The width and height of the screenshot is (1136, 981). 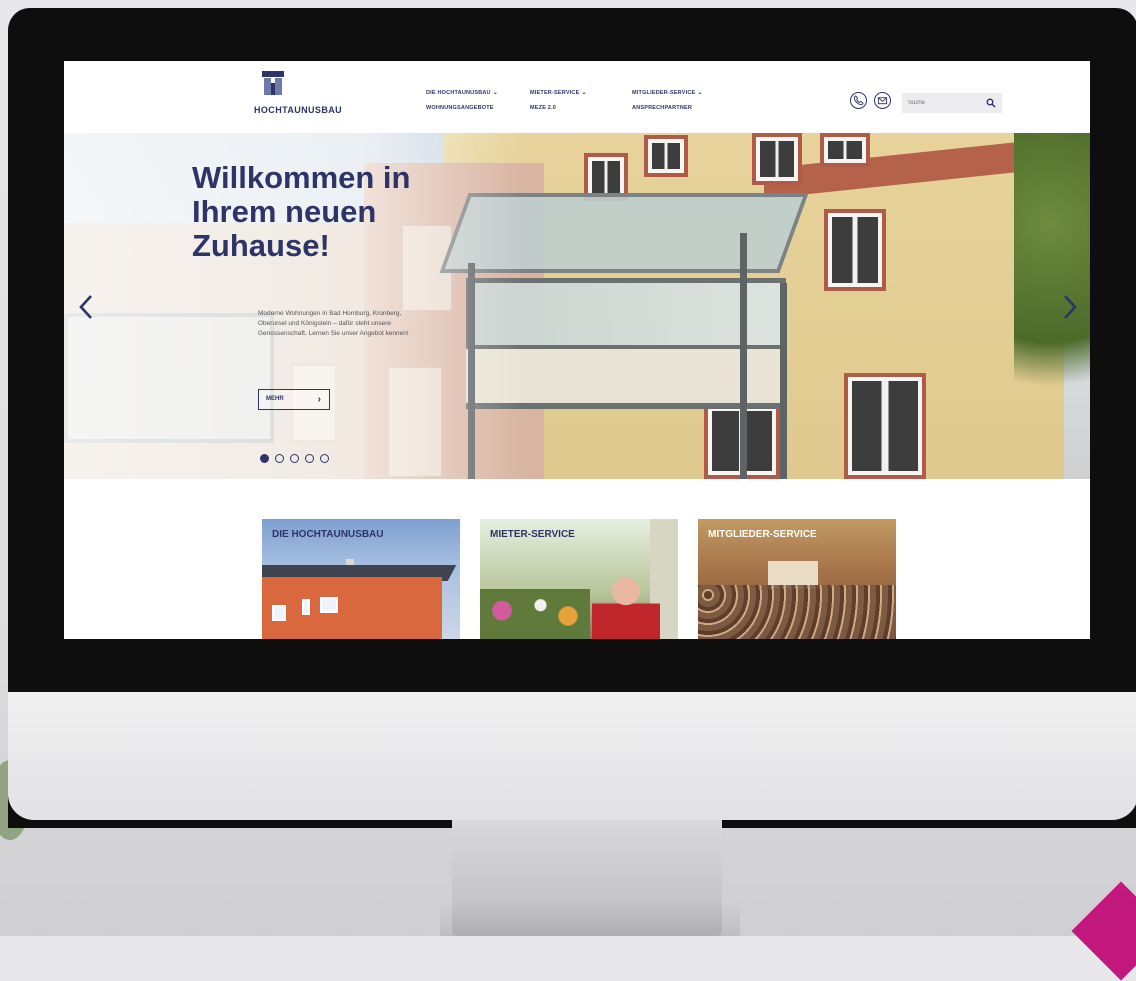 What do you see at coordinates (535, 614) in the screenshot?
I see `tile-flowers-image` at bounding box center [535, 614].